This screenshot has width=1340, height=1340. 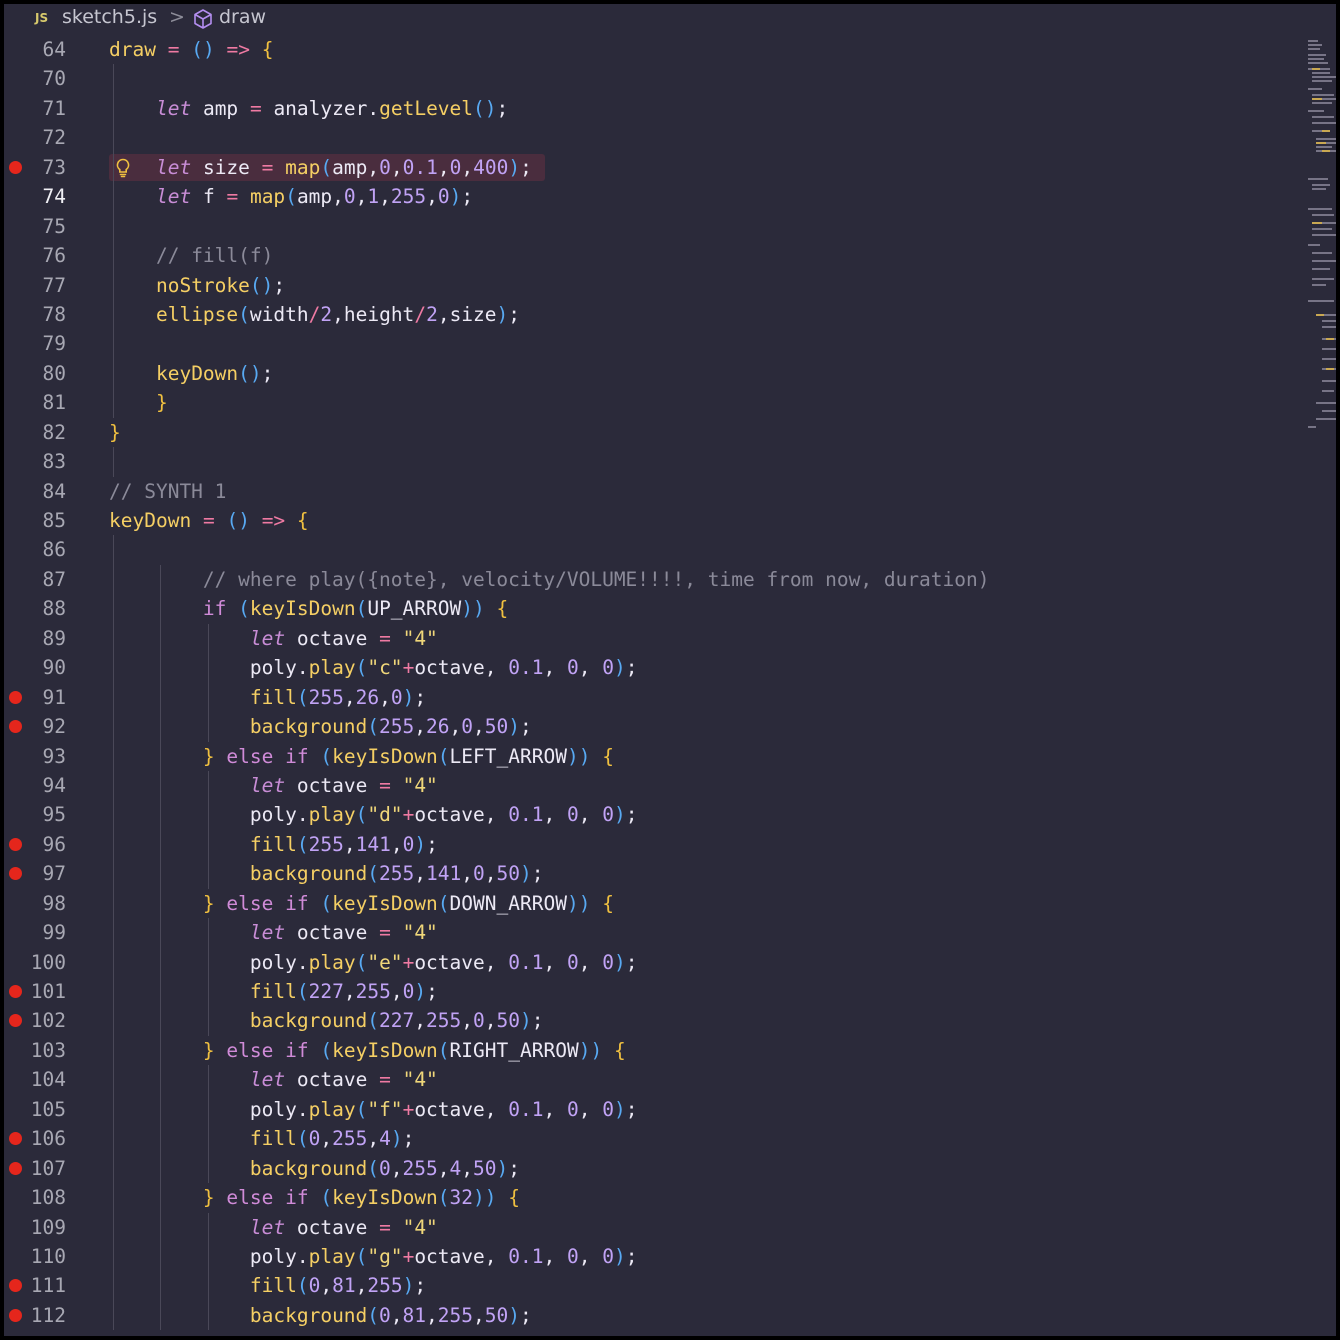 What do you see at coordinates (649, 992) in the screenshot?
I see `code-line: 101 fill(227,255,0);` at bounding box center [649, 992].